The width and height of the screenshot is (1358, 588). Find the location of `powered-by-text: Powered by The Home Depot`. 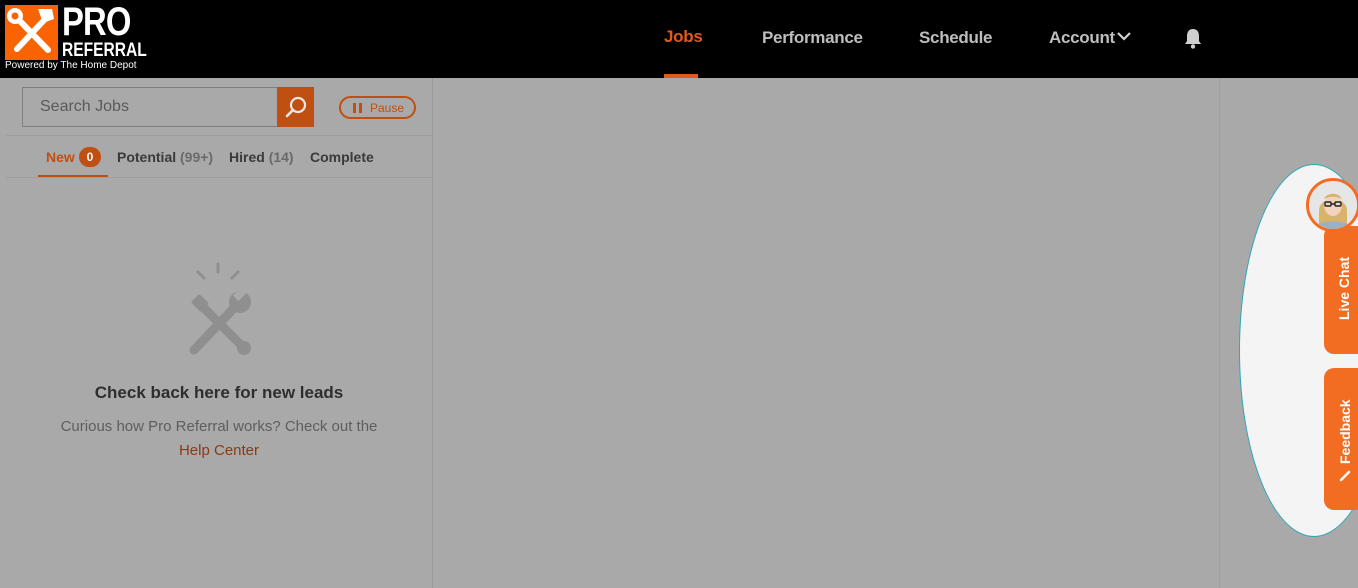

powered-by-text: Powered by The Home Depot is located at coordinates (71, 65).